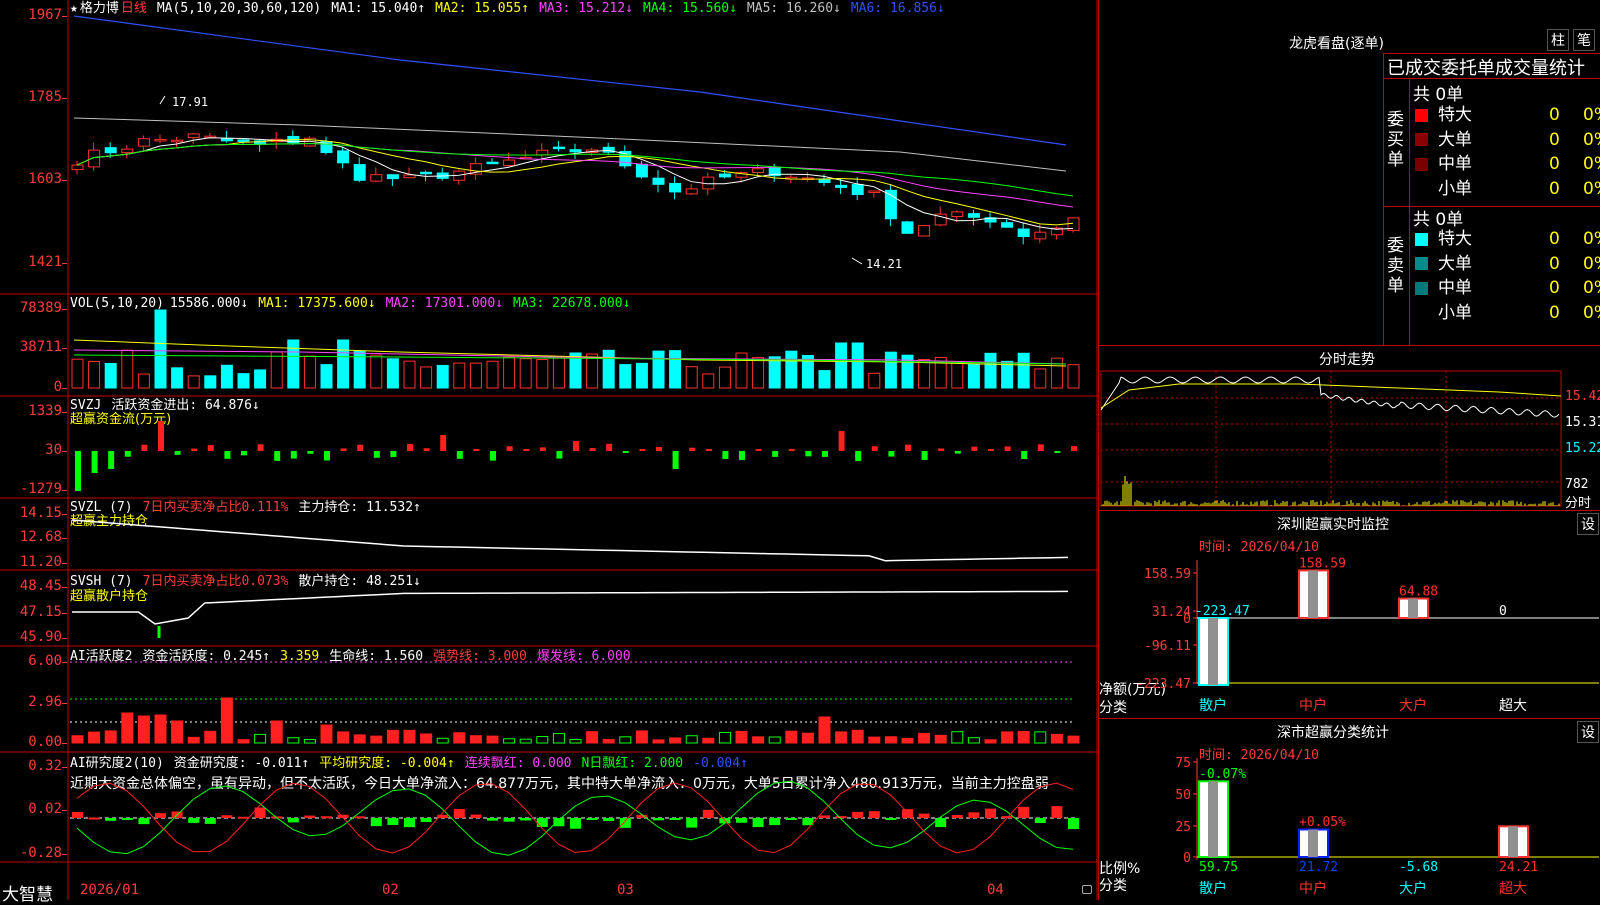  What do you see at coordinates (45, 661) in the screenshot?
I see `ai-active-axis-label-0: 6.00` at bounding box center [45, 661].